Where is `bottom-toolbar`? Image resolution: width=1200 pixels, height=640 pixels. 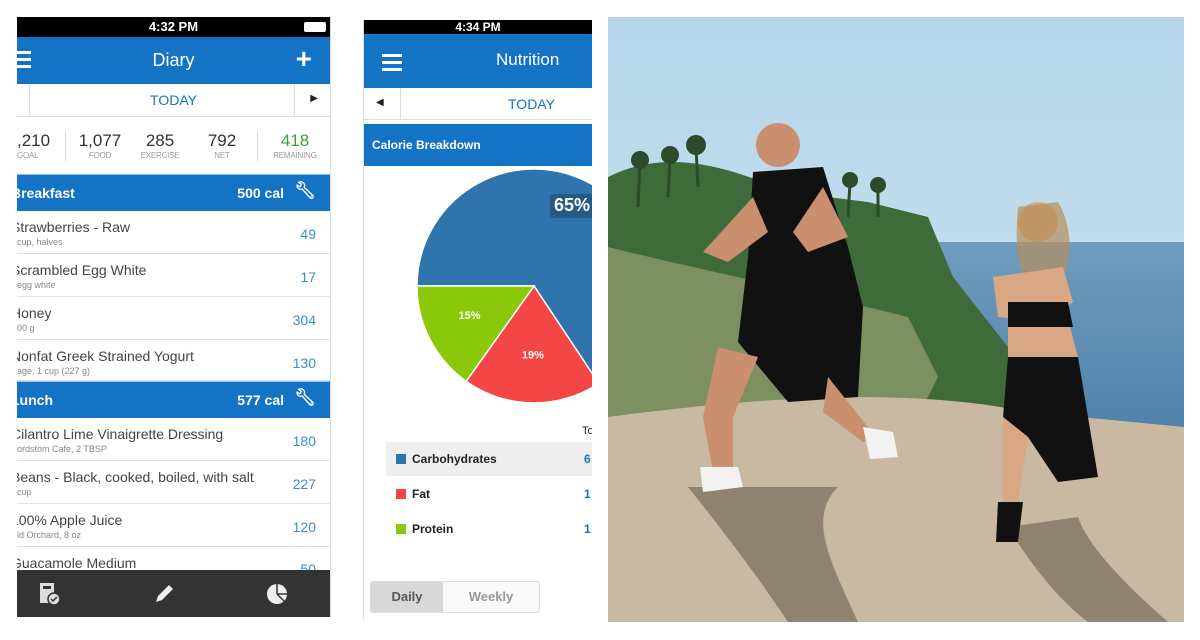 bottom-toolbar is located at coordinates (173, 593).